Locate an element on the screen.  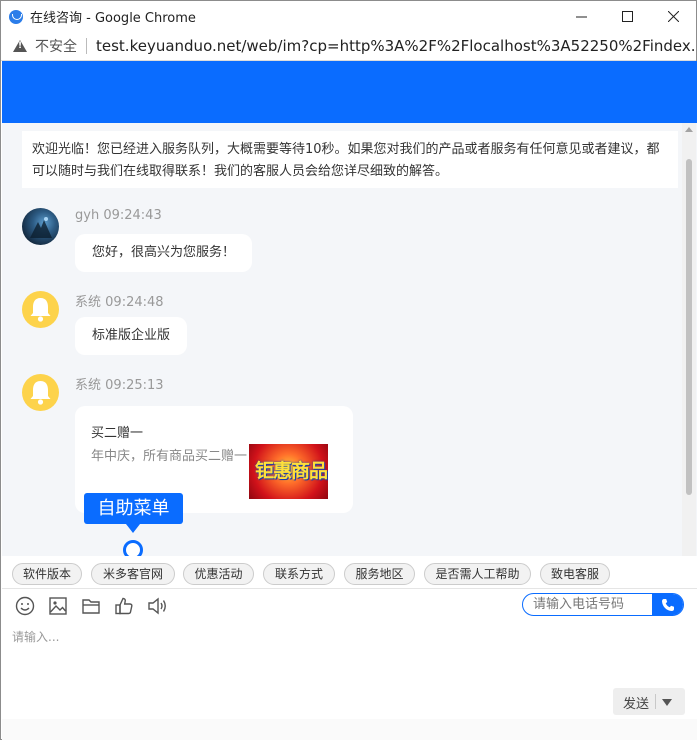
thumbs-up-icon is located at coordinates (124, 606).